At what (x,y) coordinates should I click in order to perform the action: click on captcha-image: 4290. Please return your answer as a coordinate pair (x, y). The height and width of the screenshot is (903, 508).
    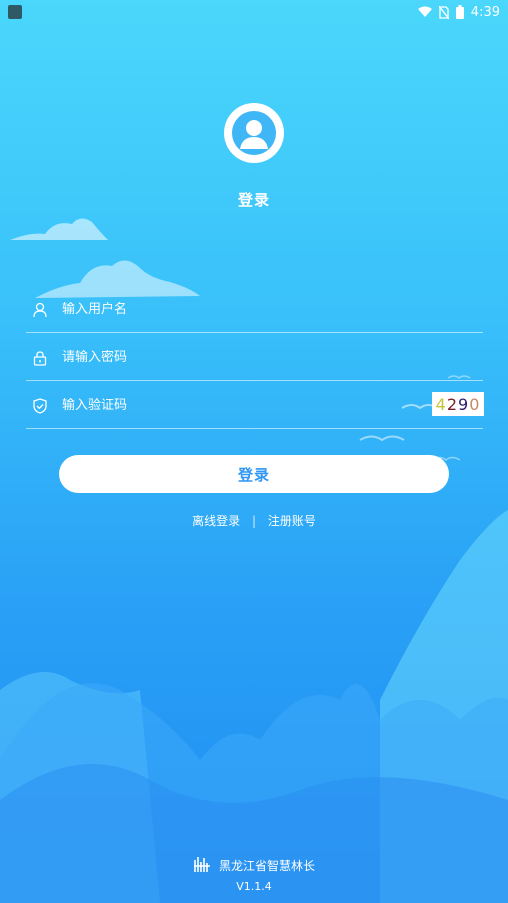
    Looking at the image, I should click on (458, 404).